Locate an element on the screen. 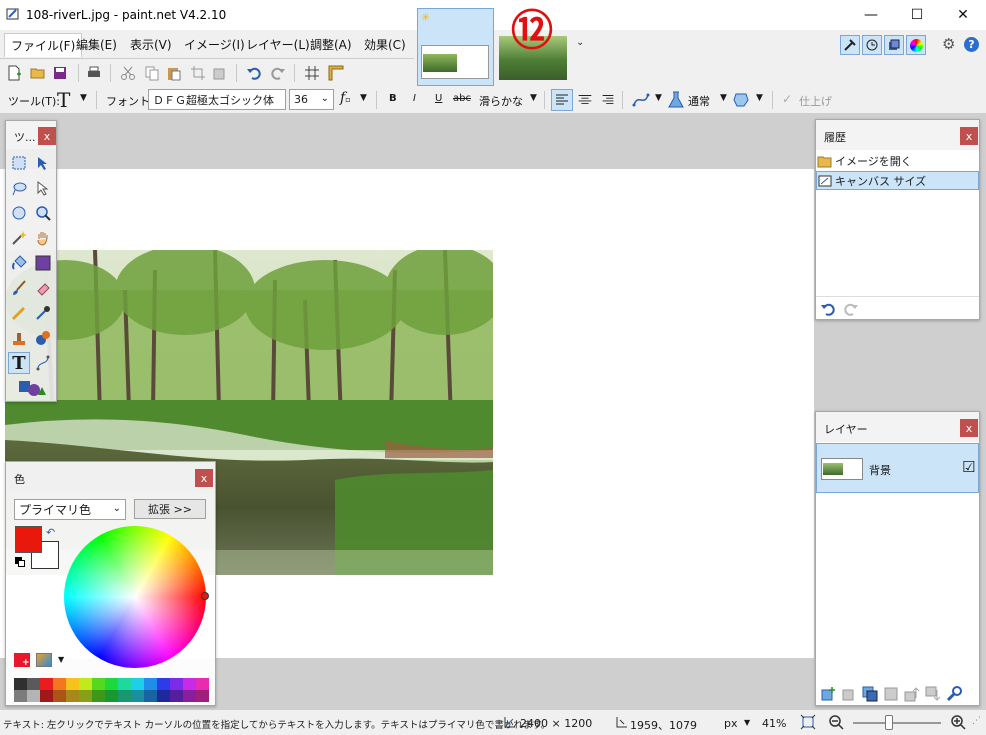 This screenshot has width=986, height=735. close-button: ✕ is located at coordinates (963, 15).